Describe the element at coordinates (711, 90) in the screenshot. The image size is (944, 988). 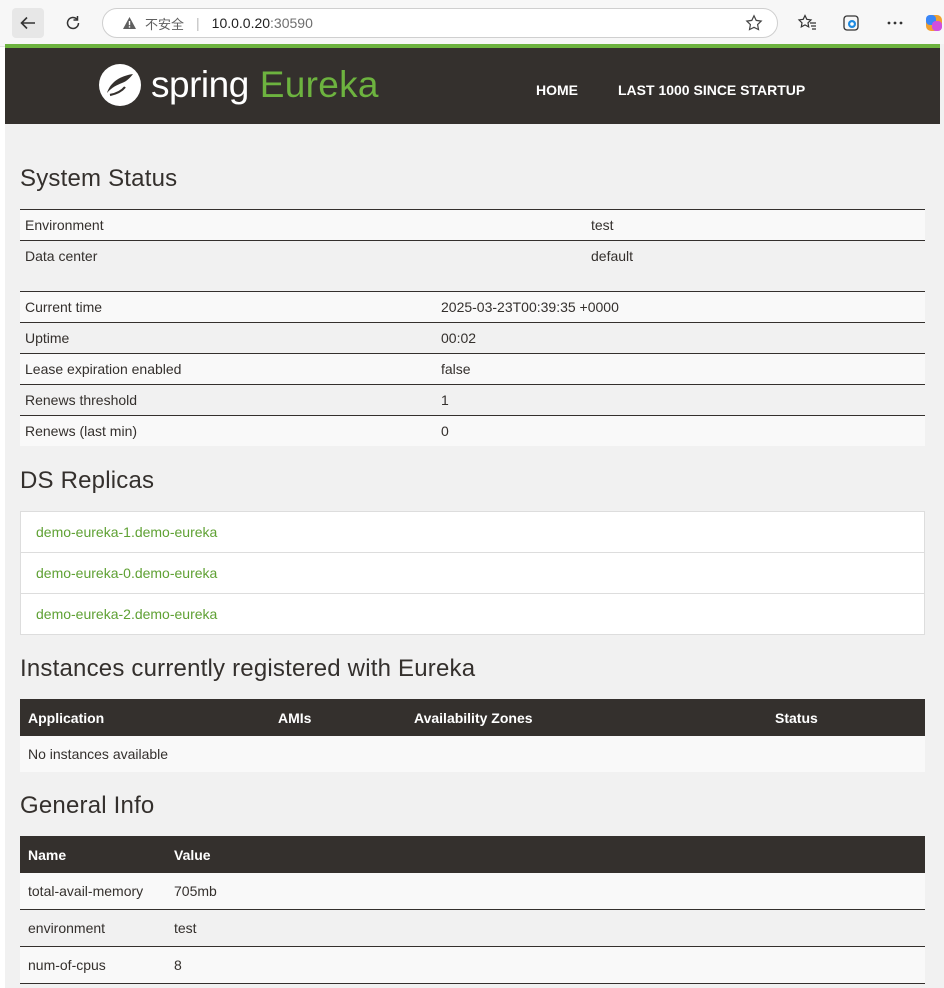
I see `nav-last-1000-link: LAST 1000 SINCE STARTUP` at that location.